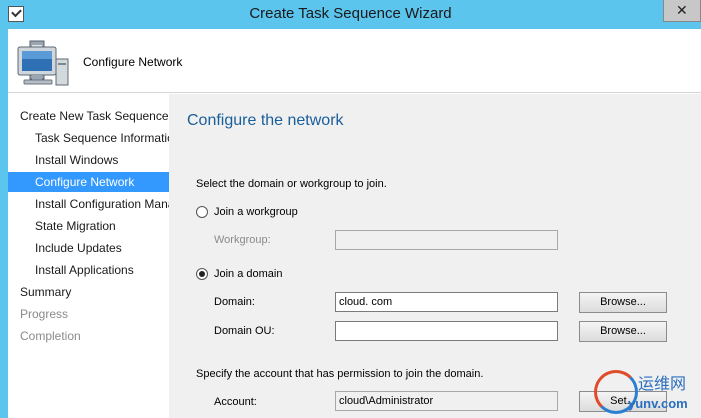 The image size is (701, 418). Describe the element at coordinates (446, 401) in the screenshot. I see `account-input: cloud\Administrator` at that location.